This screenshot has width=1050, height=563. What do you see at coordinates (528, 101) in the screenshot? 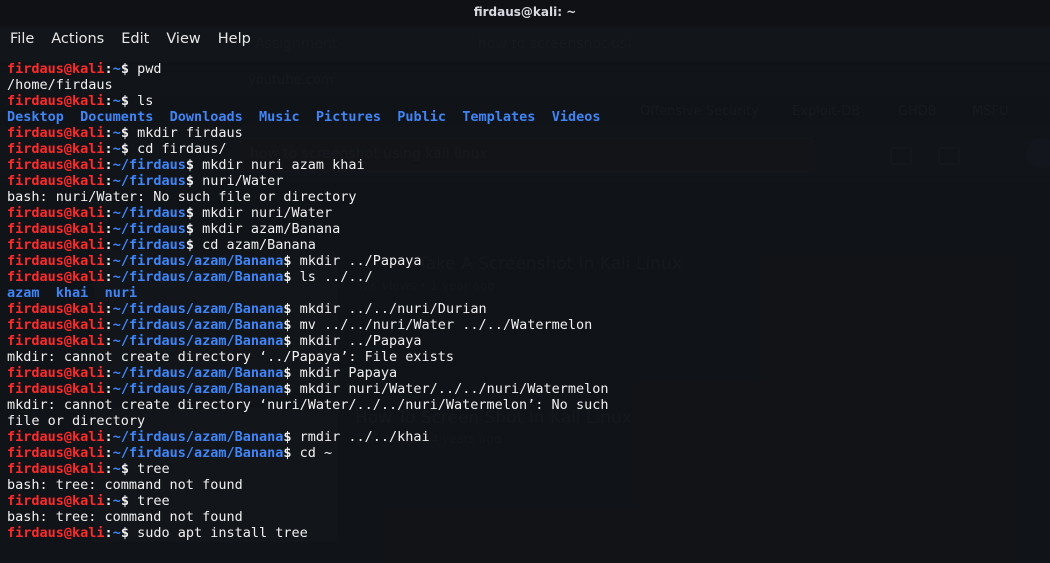
I see `prompt-line: firdaus@kali:~$ ls` at bounding box center [528, 101].